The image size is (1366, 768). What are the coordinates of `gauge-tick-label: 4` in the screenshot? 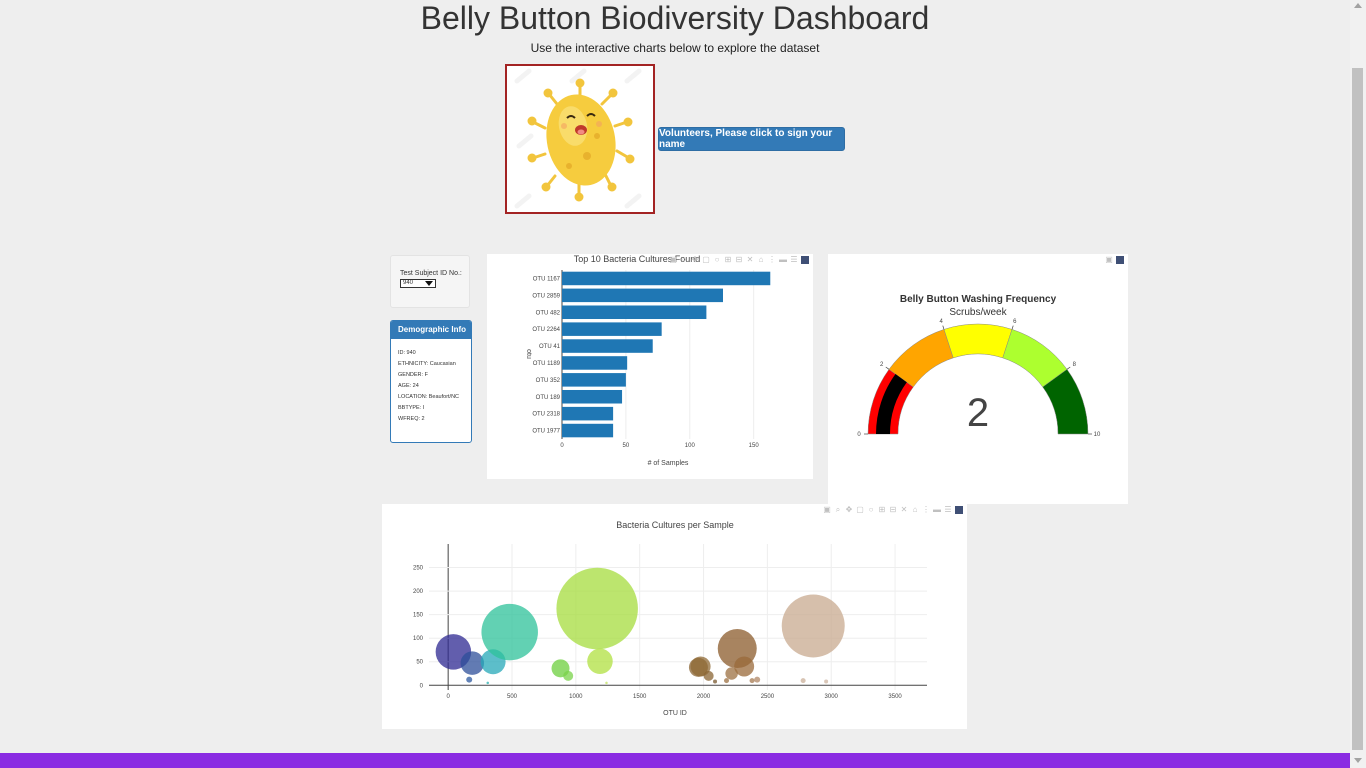 It's located at (942, 322).